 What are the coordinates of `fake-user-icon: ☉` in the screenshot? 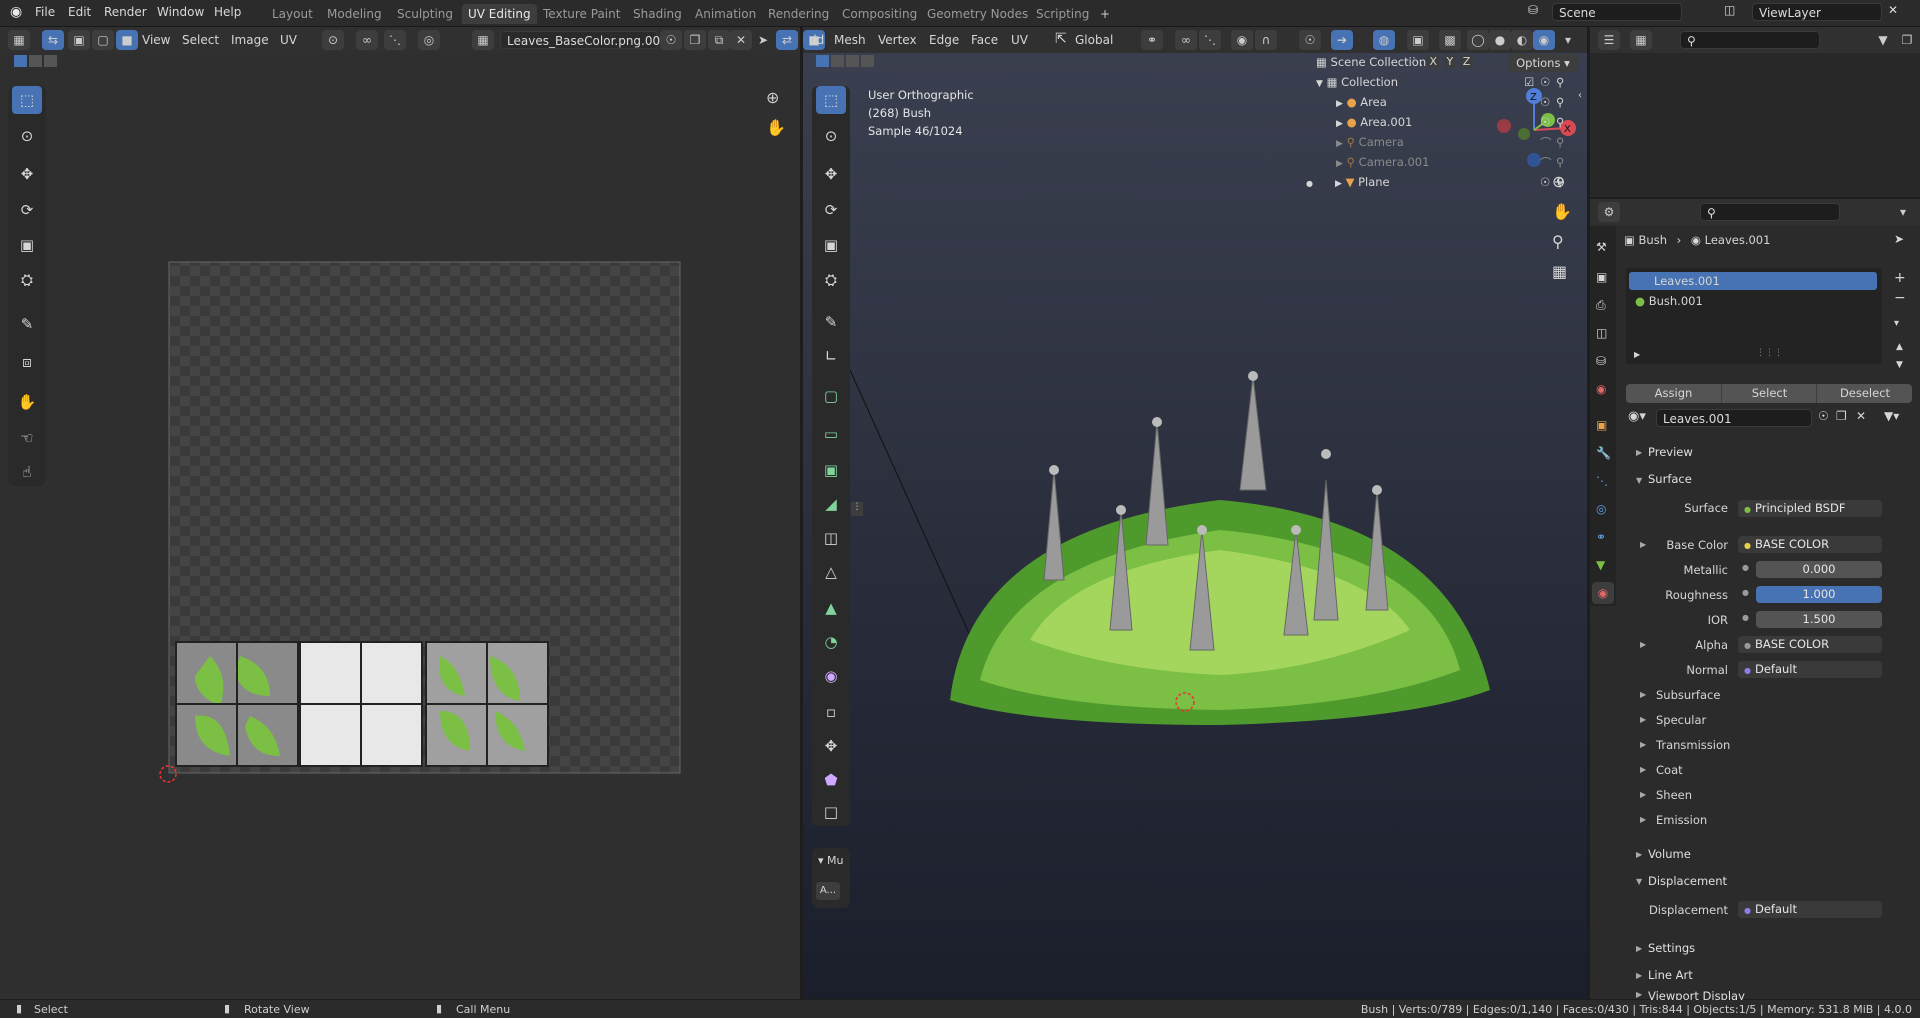 It's located at (671, 40).